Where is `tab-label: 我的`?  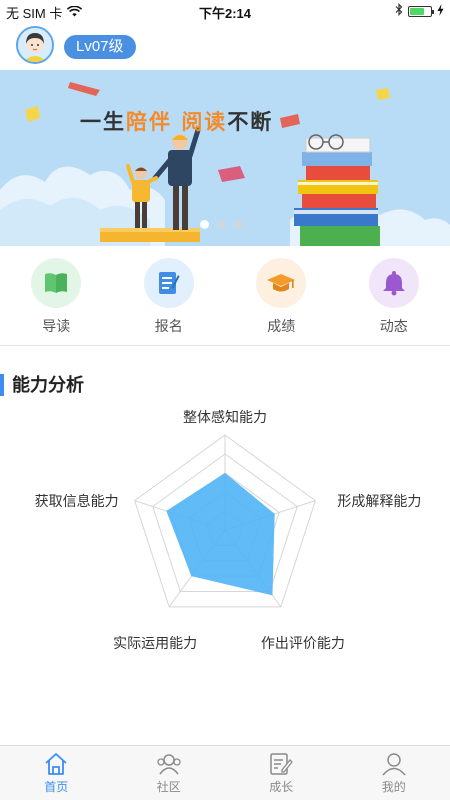
tab-label: 我的 is located at coordinates (393, 787).